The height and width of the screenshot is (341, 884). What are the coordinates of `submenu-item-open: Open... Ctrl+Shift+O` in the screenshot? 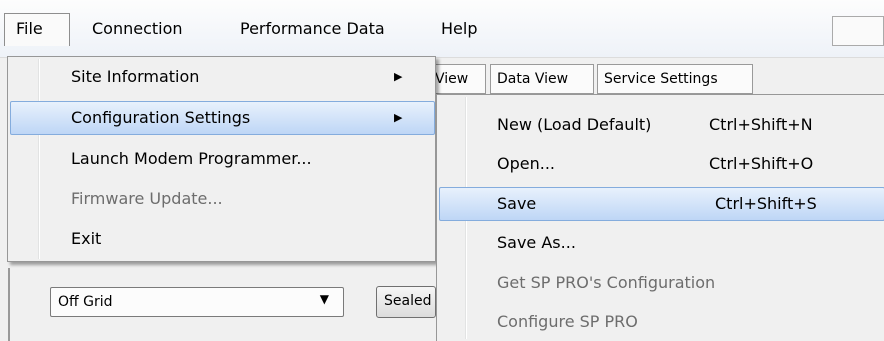 It's located at (661, 164).